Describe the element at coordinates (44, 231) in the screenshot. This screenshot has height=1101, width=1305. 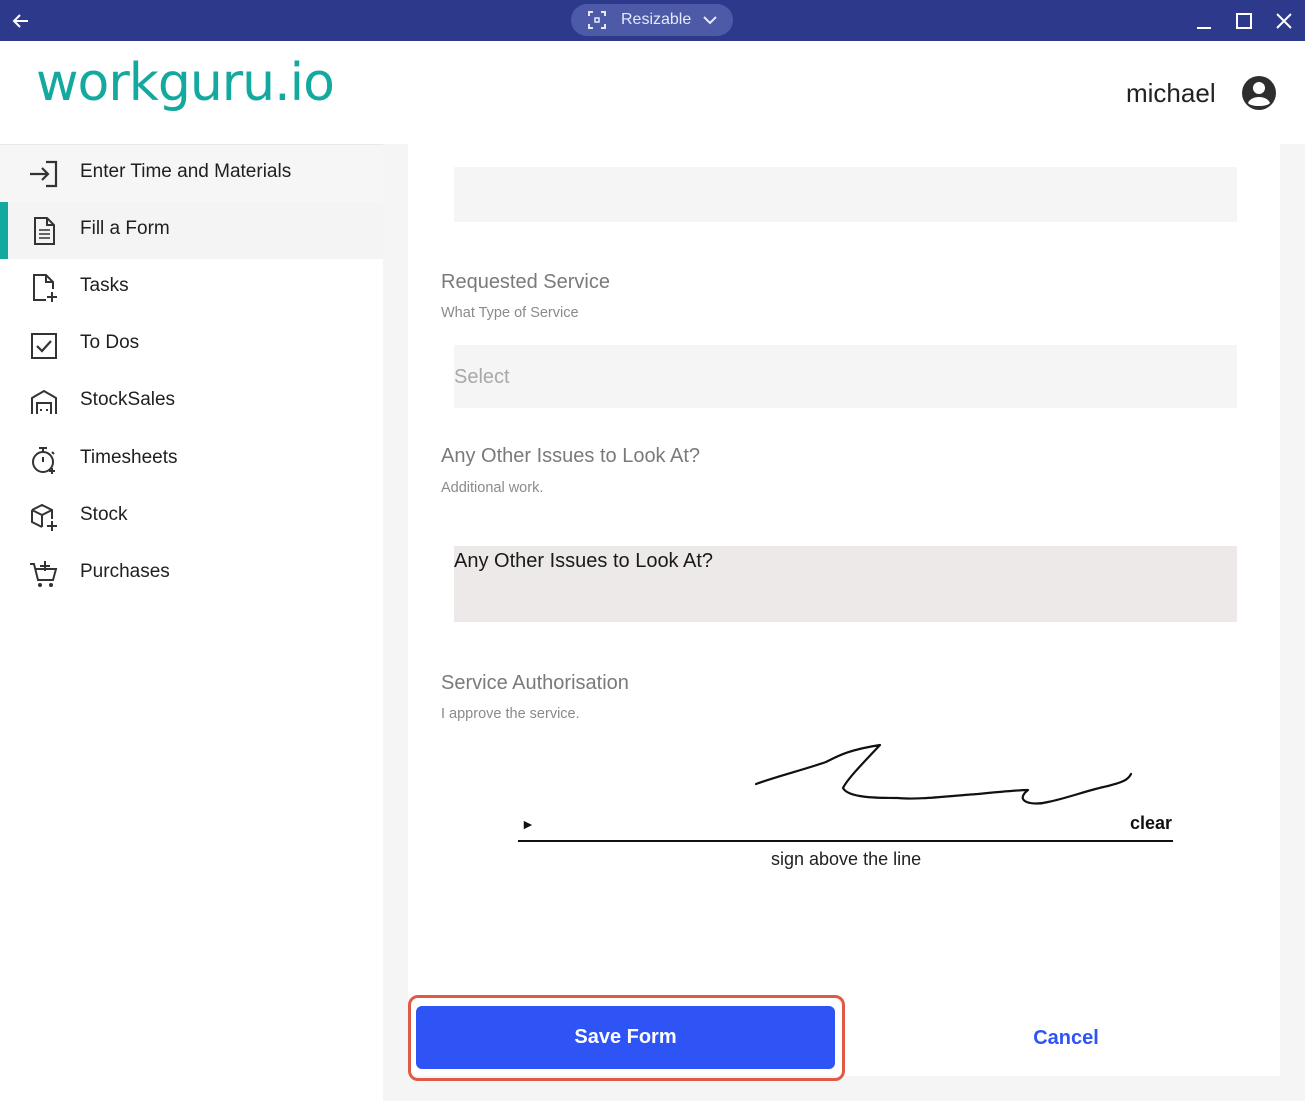
I see `document-icon` at that location.